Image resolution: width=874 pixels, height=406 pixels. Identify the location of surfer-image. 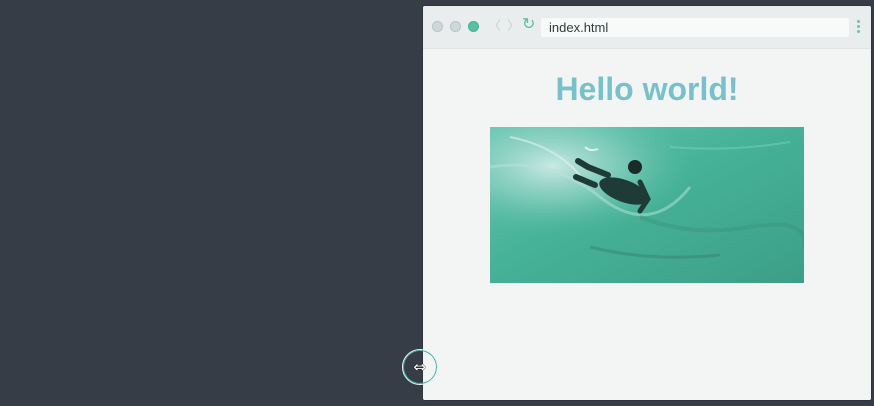
(647, 205).